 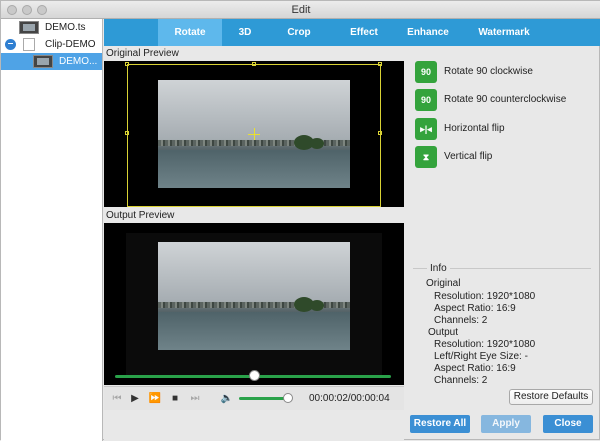 I want to click on rotate-clockwise-icon: 90, so click(x=426, y=72).